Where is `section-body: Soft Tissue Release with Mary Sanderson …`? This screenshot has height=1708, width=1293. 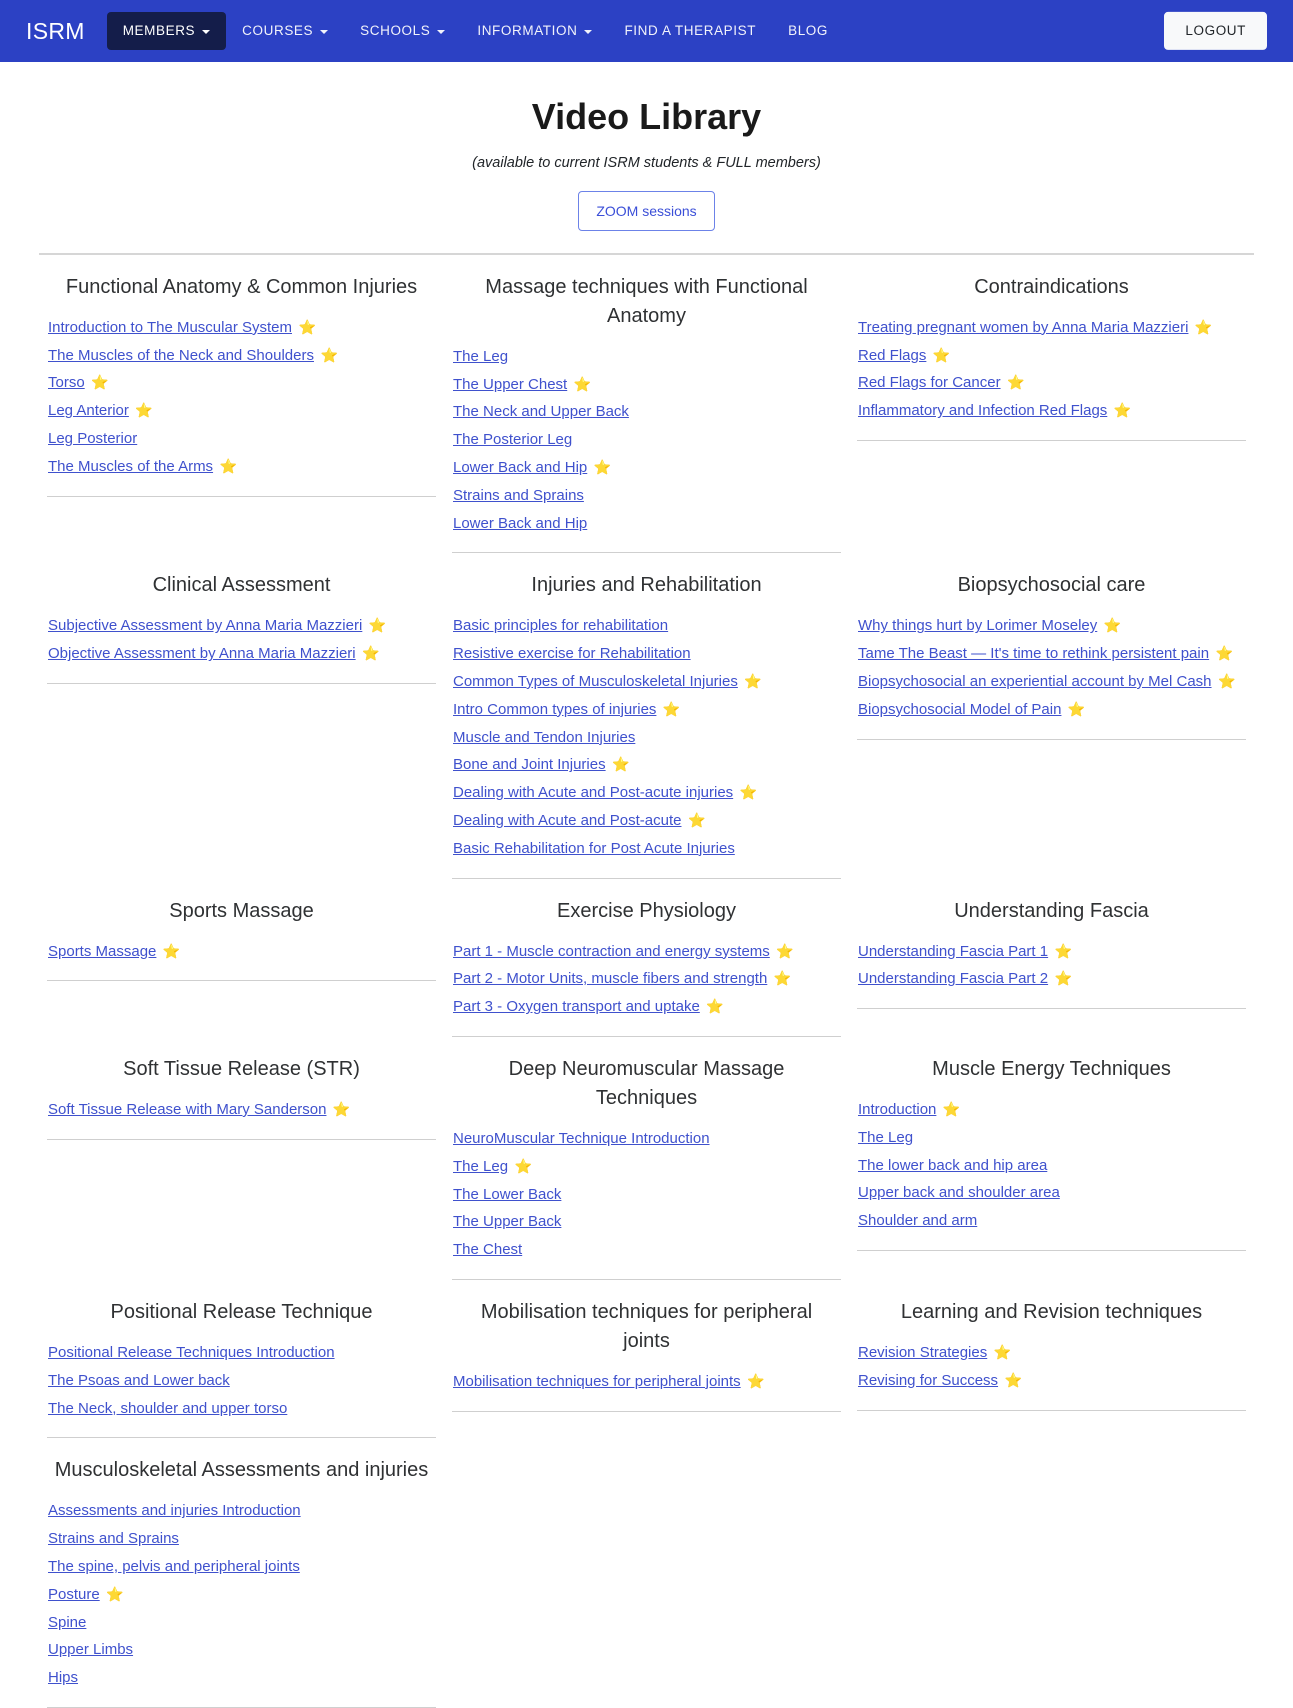
section-body: Soft Tissue Release with Mary Sanderson … is located at coordinates (241, 1119).